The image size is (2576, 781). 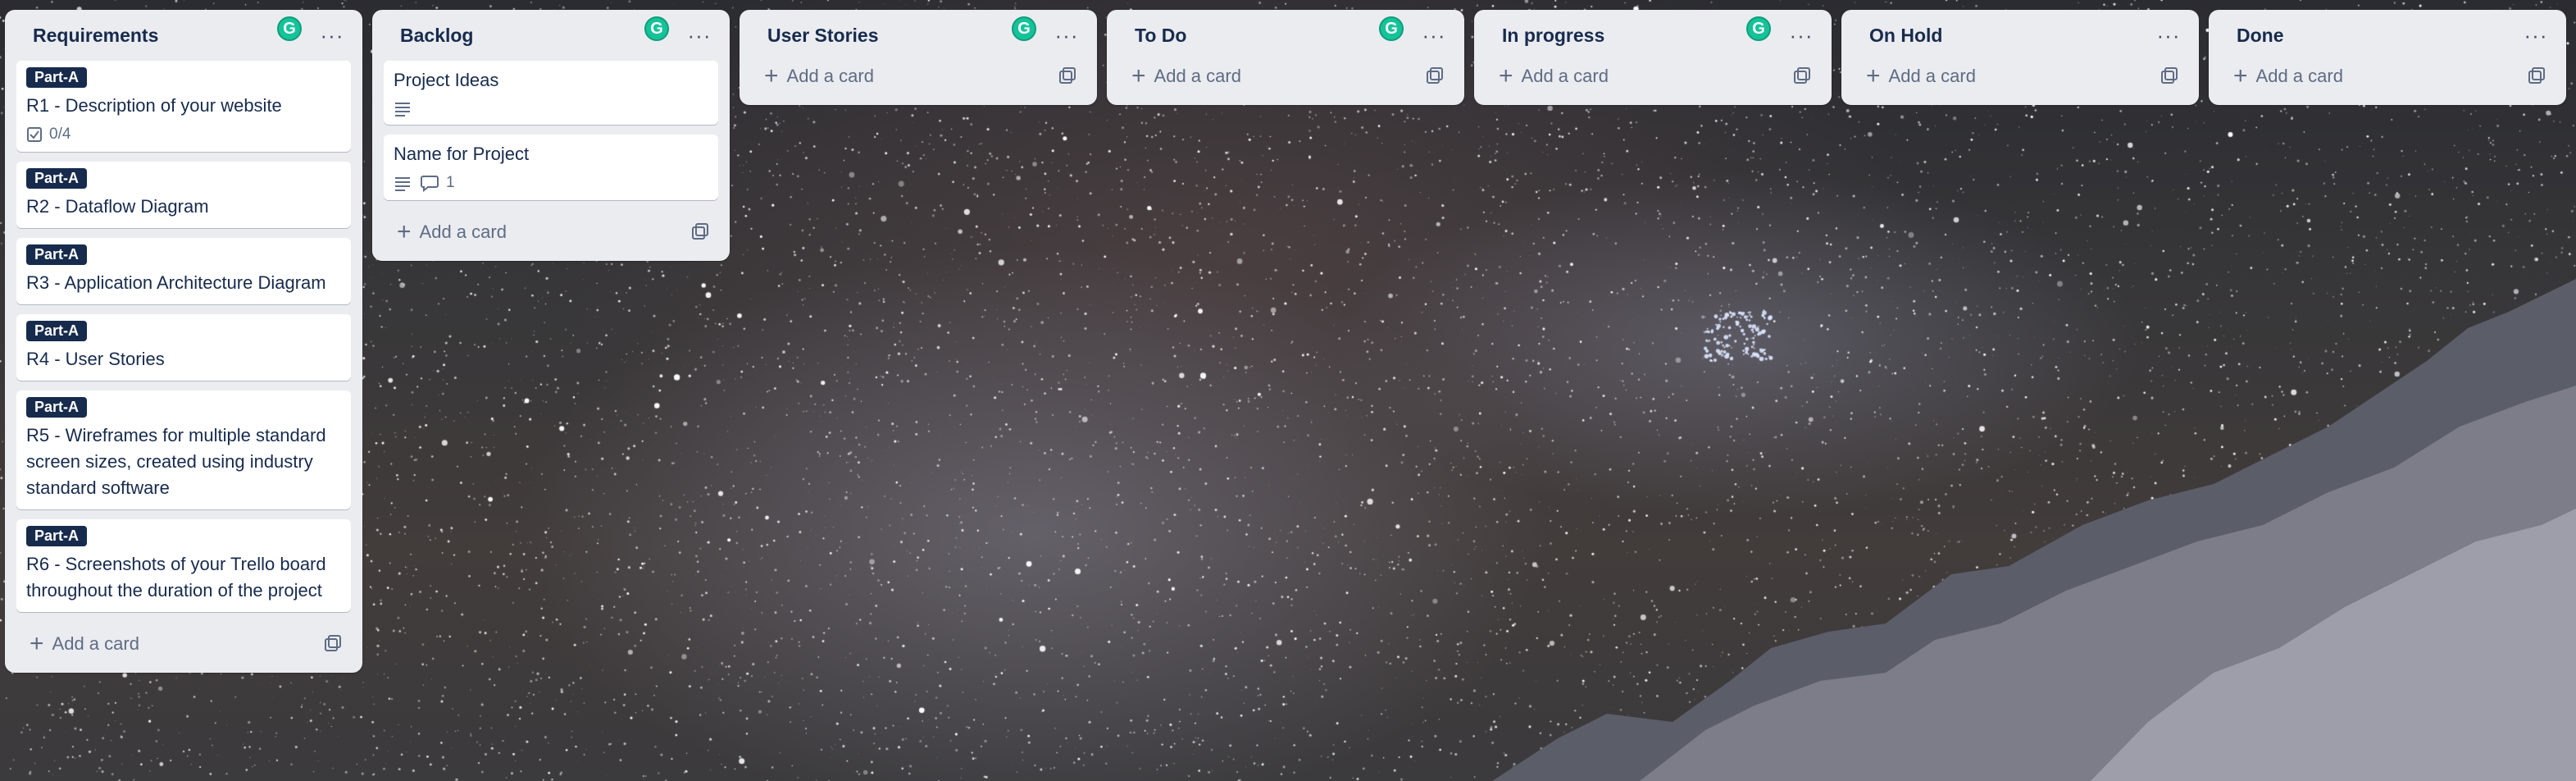 What do you see at coordinates (48, 135) in the screenshot?
I see `checklist-badge: 0/4` at bounding box center [48, 135].